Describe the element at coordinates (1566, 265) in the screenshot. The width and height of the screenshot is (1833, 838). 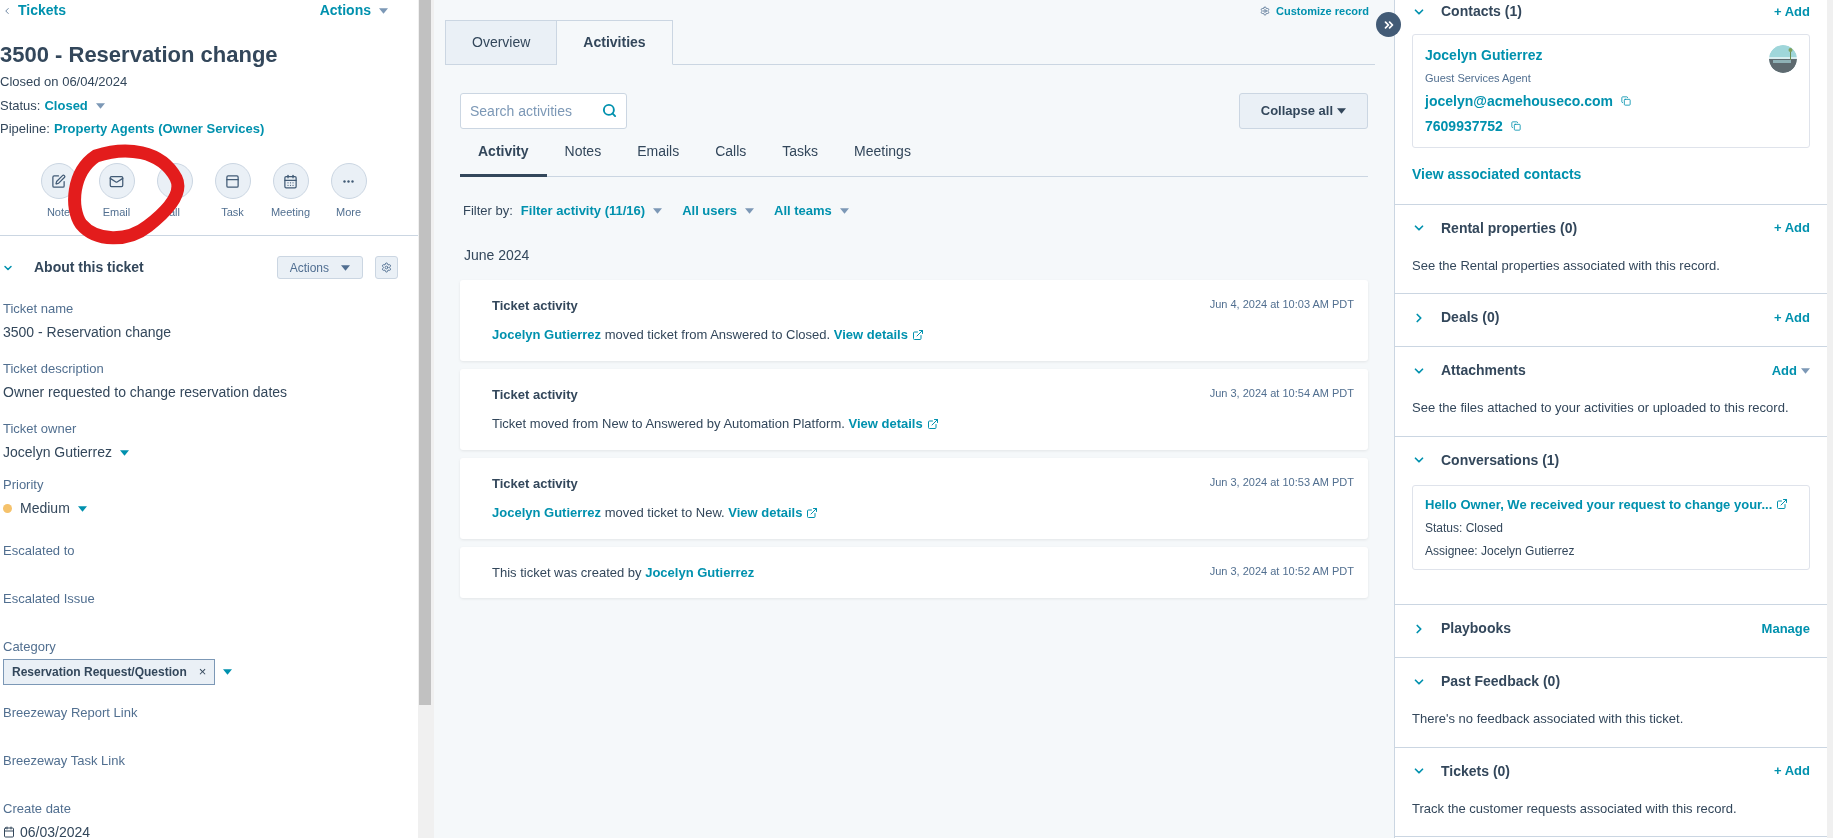
I see `section-description: See the Rental properties associated with this record.` at that location.